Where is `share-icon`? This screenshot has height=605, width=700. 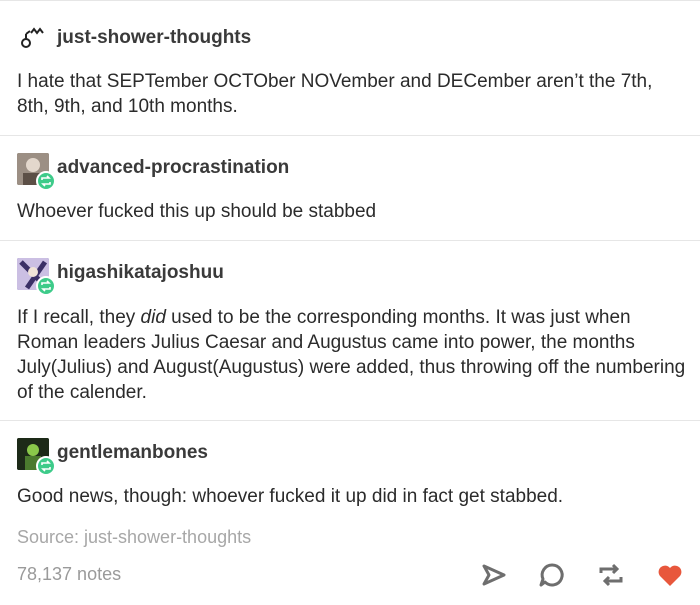 share-icon is located at coordinates (494, 575).